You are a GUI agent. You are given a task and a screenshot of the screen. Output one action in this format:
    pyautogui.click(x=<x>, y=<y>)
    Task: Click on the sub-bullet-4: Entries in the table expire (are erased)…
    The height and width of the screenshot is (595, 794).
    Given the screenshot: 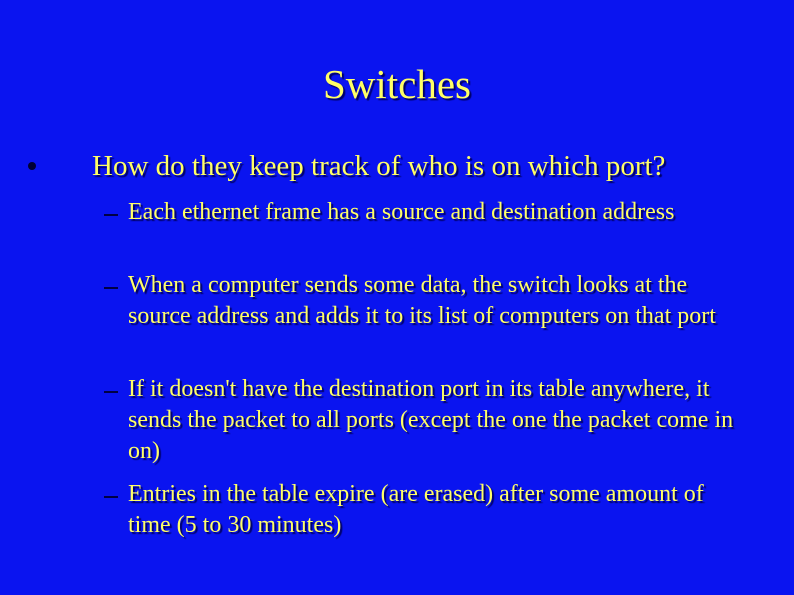 What is the action you would take?
    pyautogui.click(x=416, y=509)
    